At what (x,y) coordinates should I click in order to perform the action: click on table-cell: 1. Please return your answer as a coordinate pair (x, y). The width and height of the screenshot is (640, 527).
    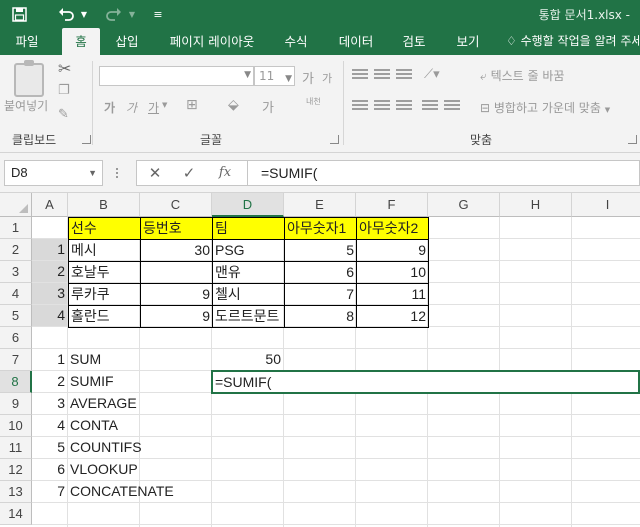
    Looking at the image, I should click on (50, 250).